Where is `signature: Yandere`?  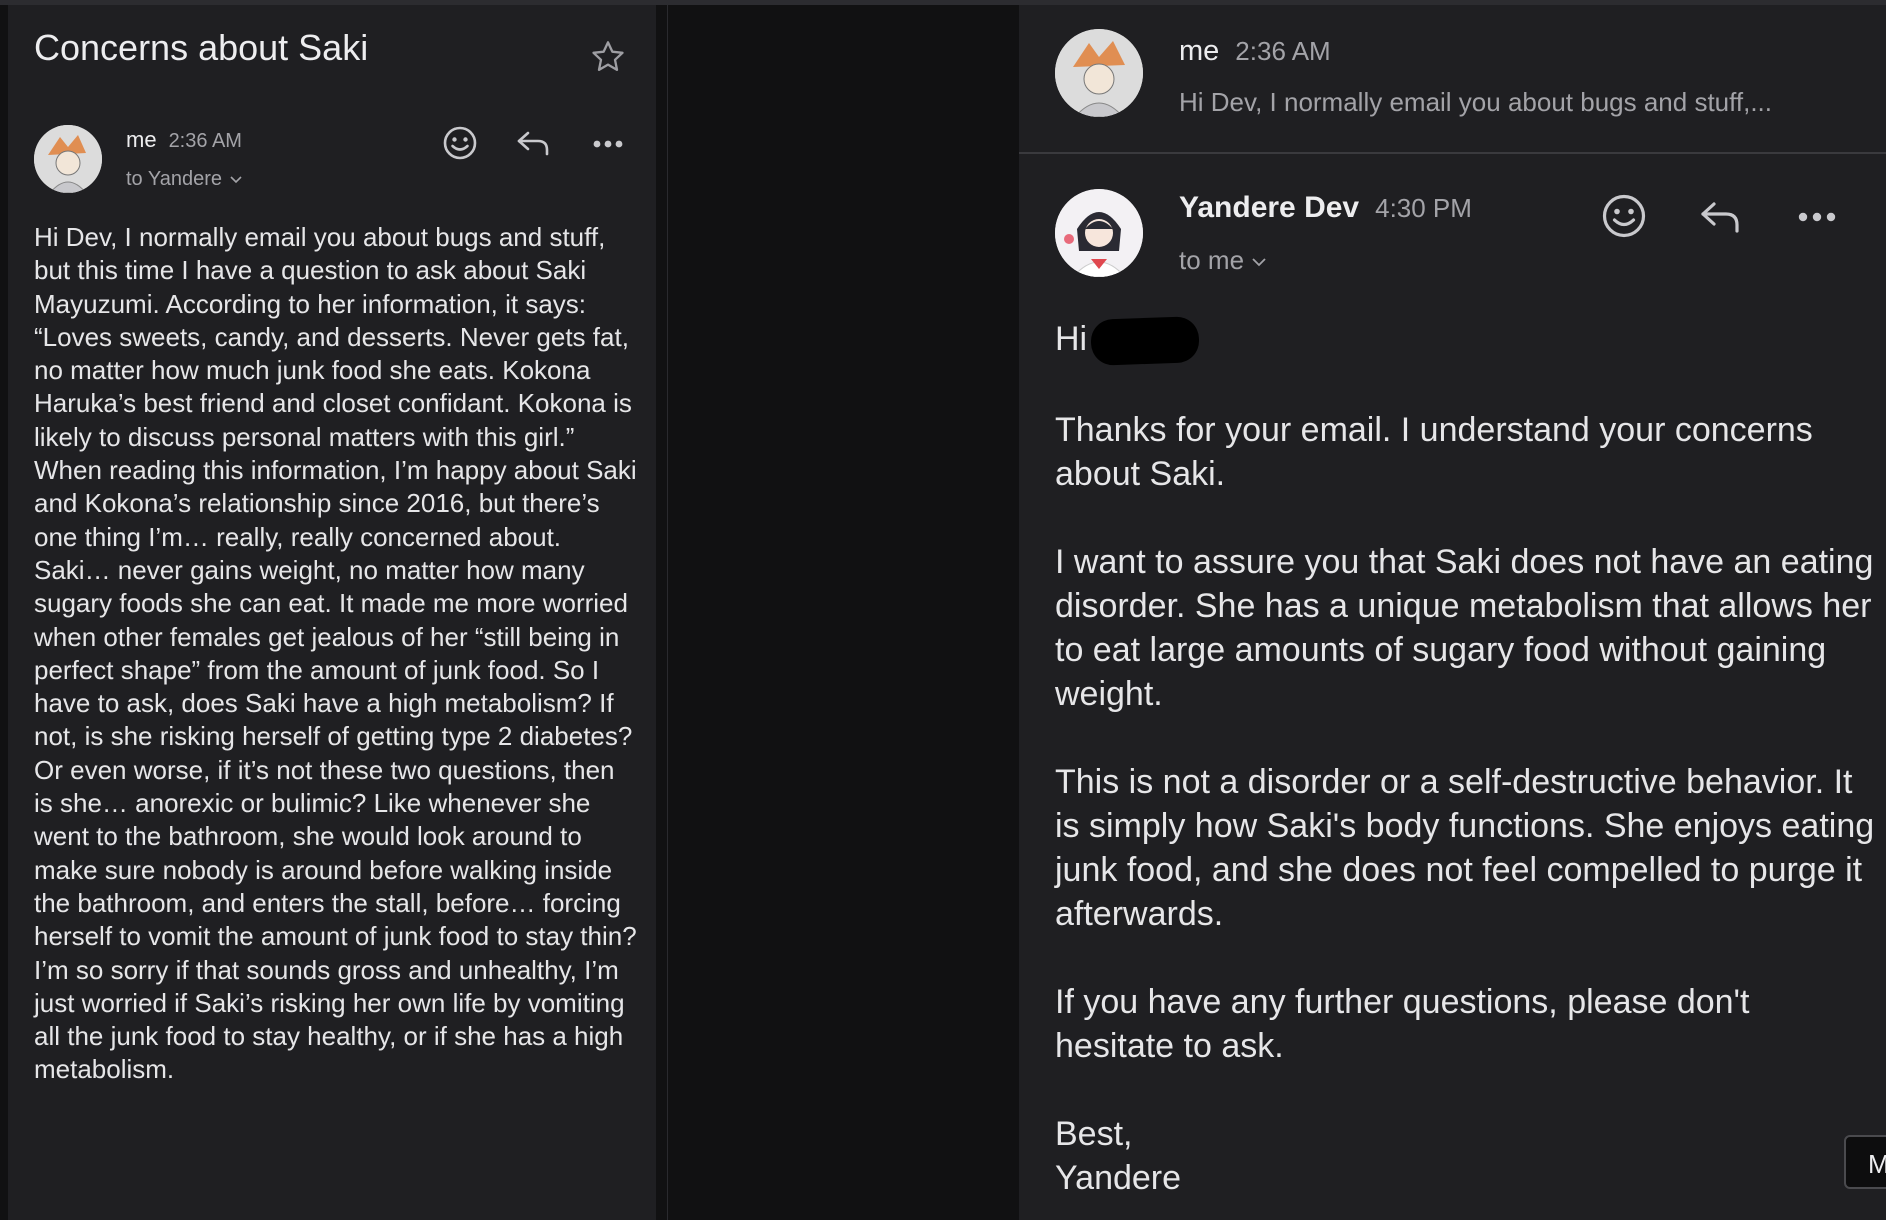 signature: Yandere is located at coordinates (1118, 1178).